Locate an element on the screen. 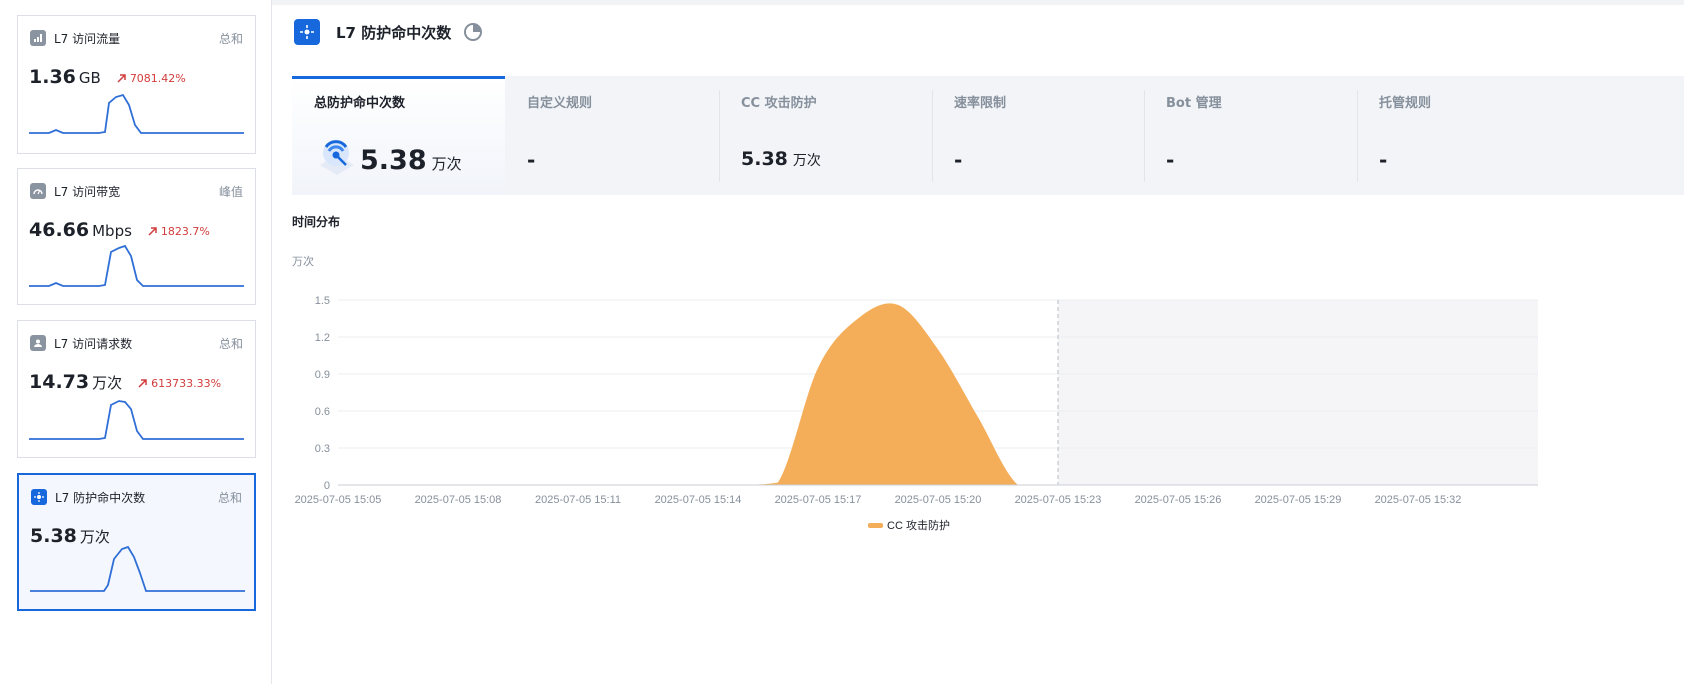 This screenshot has height=684, width=1684. x-tick-label: 2025-07-05 15:05 is located at coordinates (338, 500).